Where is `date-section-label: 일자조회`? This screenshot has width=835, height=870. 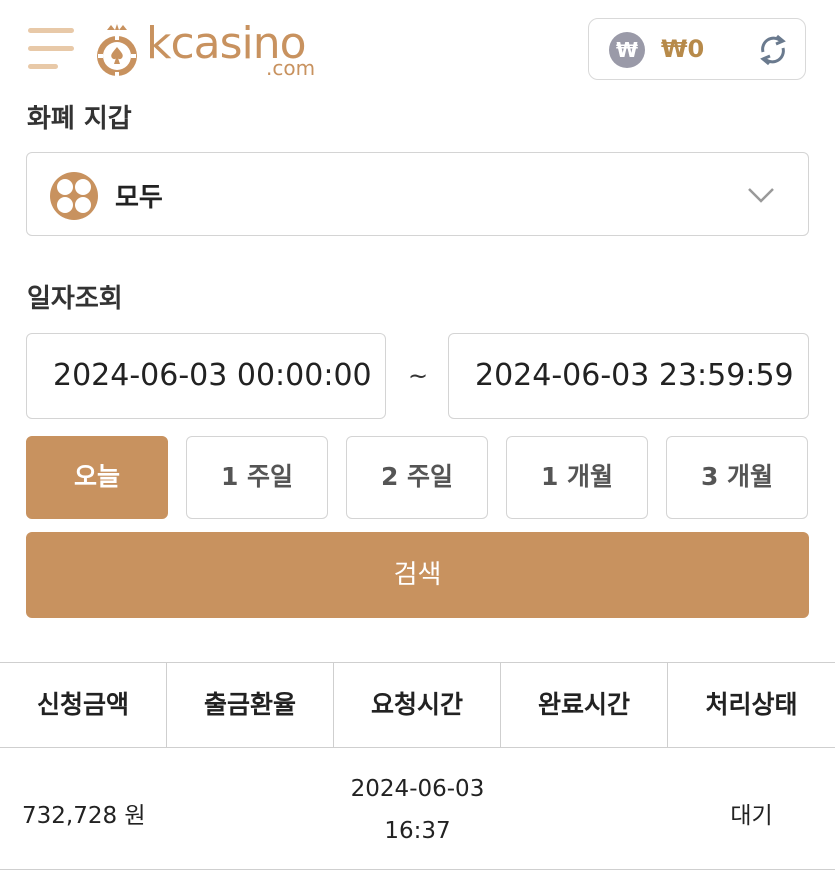 date-section-label: 일자조회 is located at coordinates (75, 299).